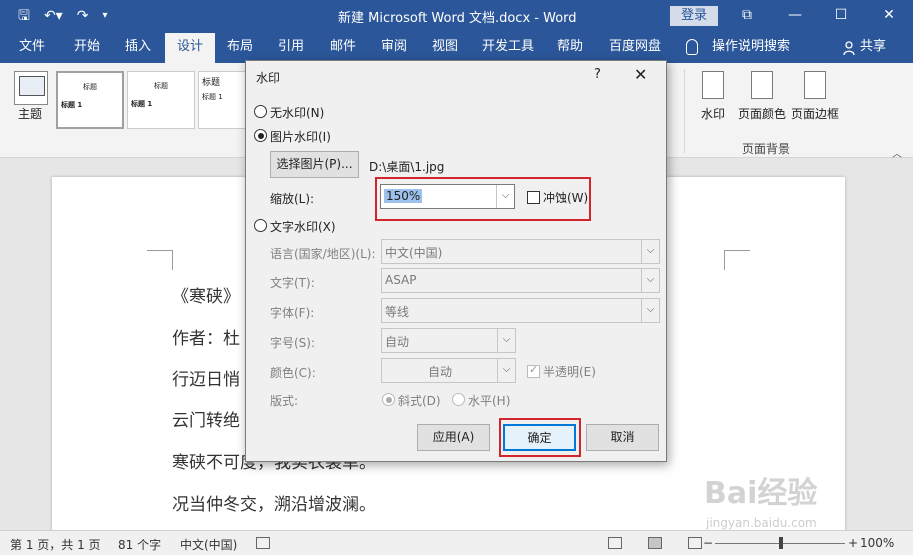  Describe the element at coordinates (849, 48) in the screenshot. I see `person-icon` at that location.